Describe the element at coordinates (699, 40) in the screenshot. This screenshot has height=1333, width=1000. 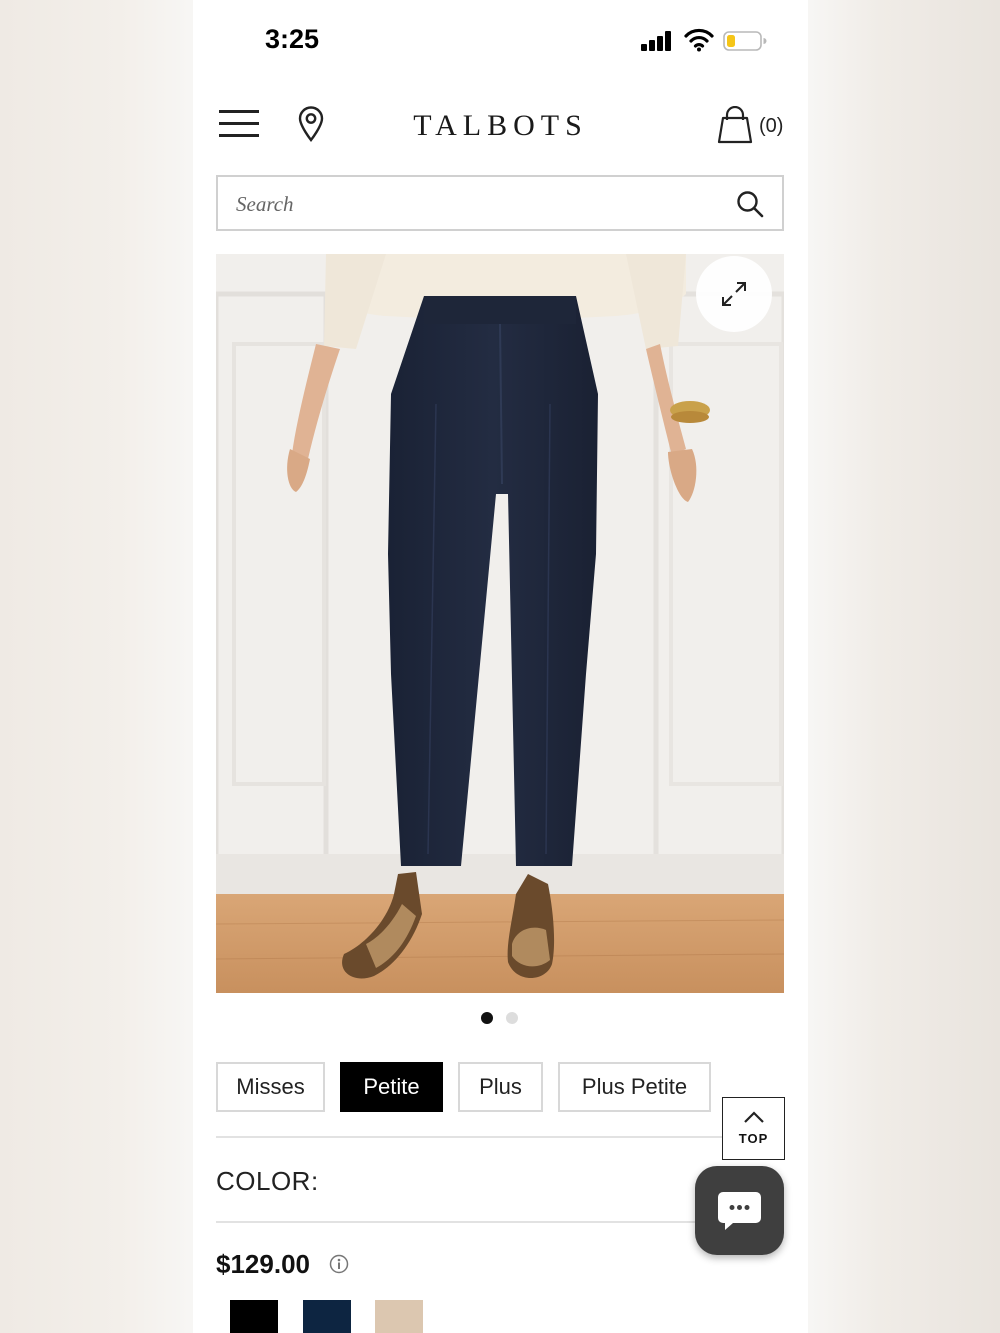
I see `wifi-icon` at that location.